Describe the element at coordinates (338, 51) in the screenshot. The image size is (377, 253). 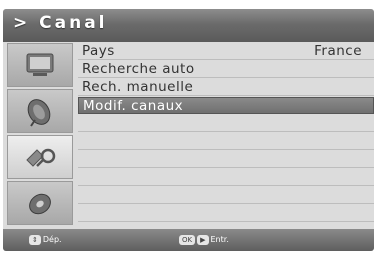
I see `menu-item-value: France` at that location.